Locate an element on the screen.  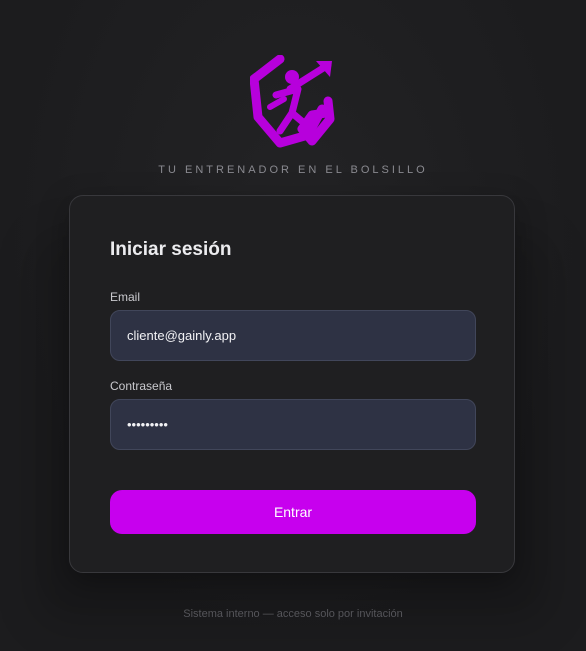
email-field is located at coordinates (293, 335).